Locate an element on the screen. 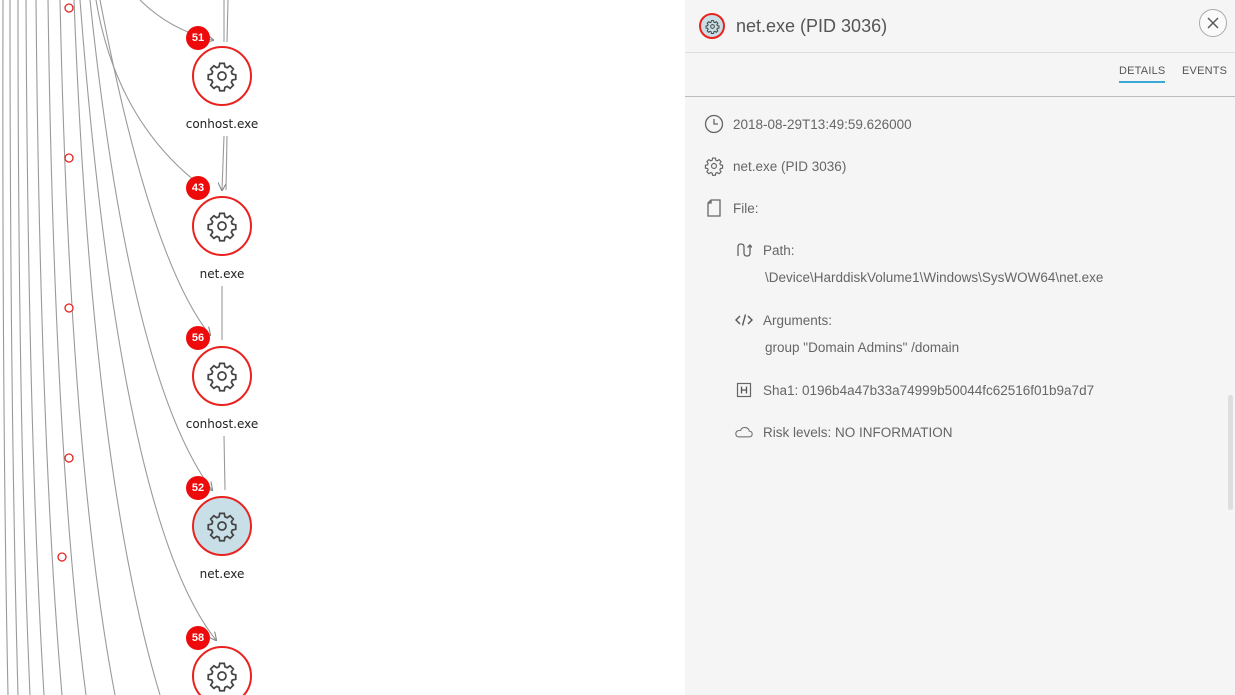 The height and width of the screenshot is (695, 1235). path-icon is located at coordinates (744, 250).